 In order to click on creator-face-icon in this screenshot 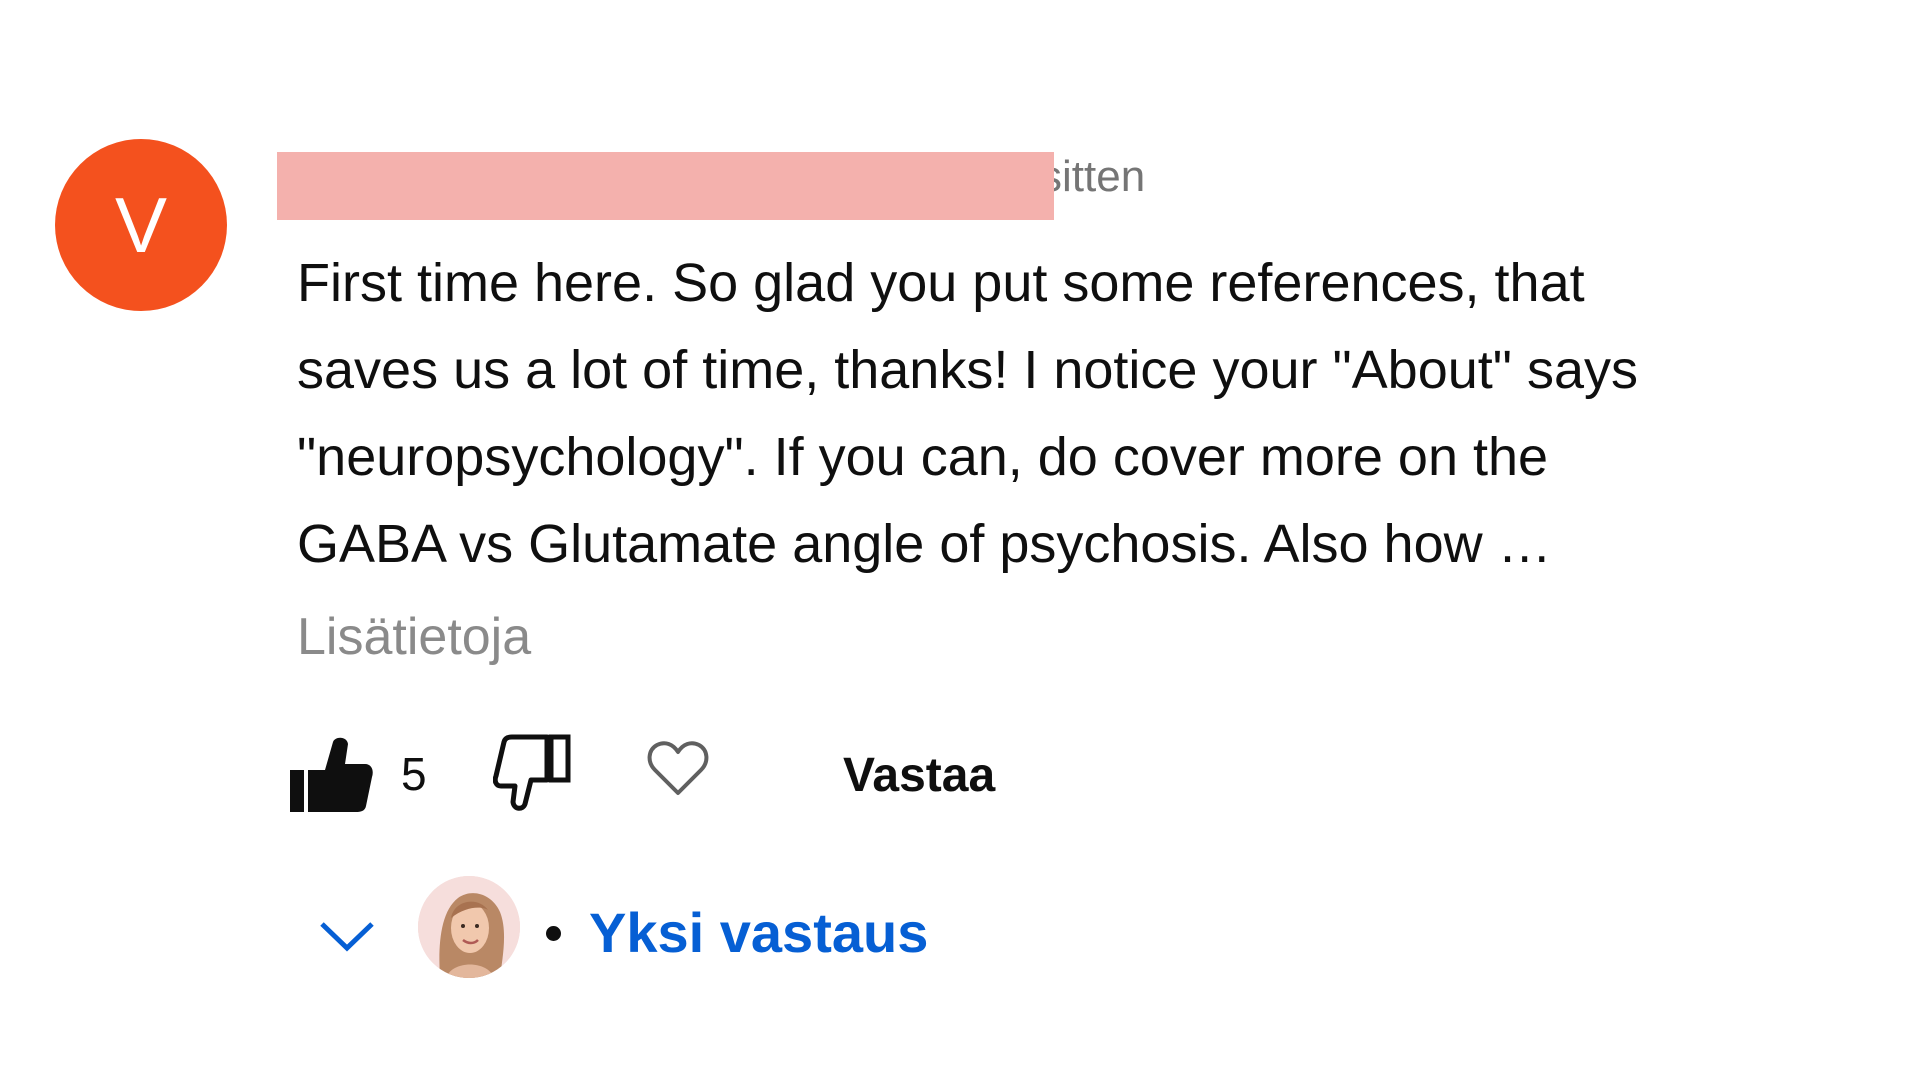, I will do `click(469, 927)`.